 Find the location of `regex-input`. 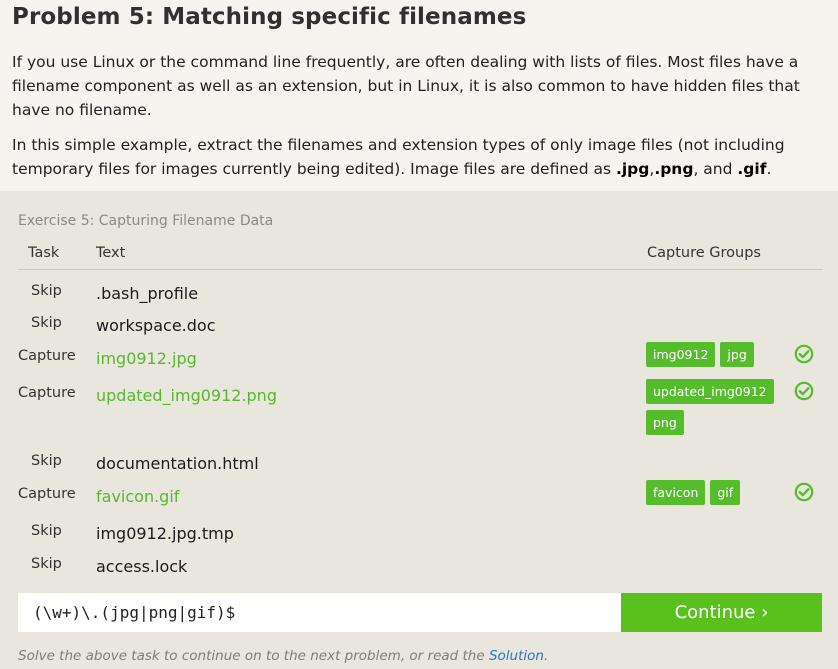

regex-input is located at coordinates (319, 612).